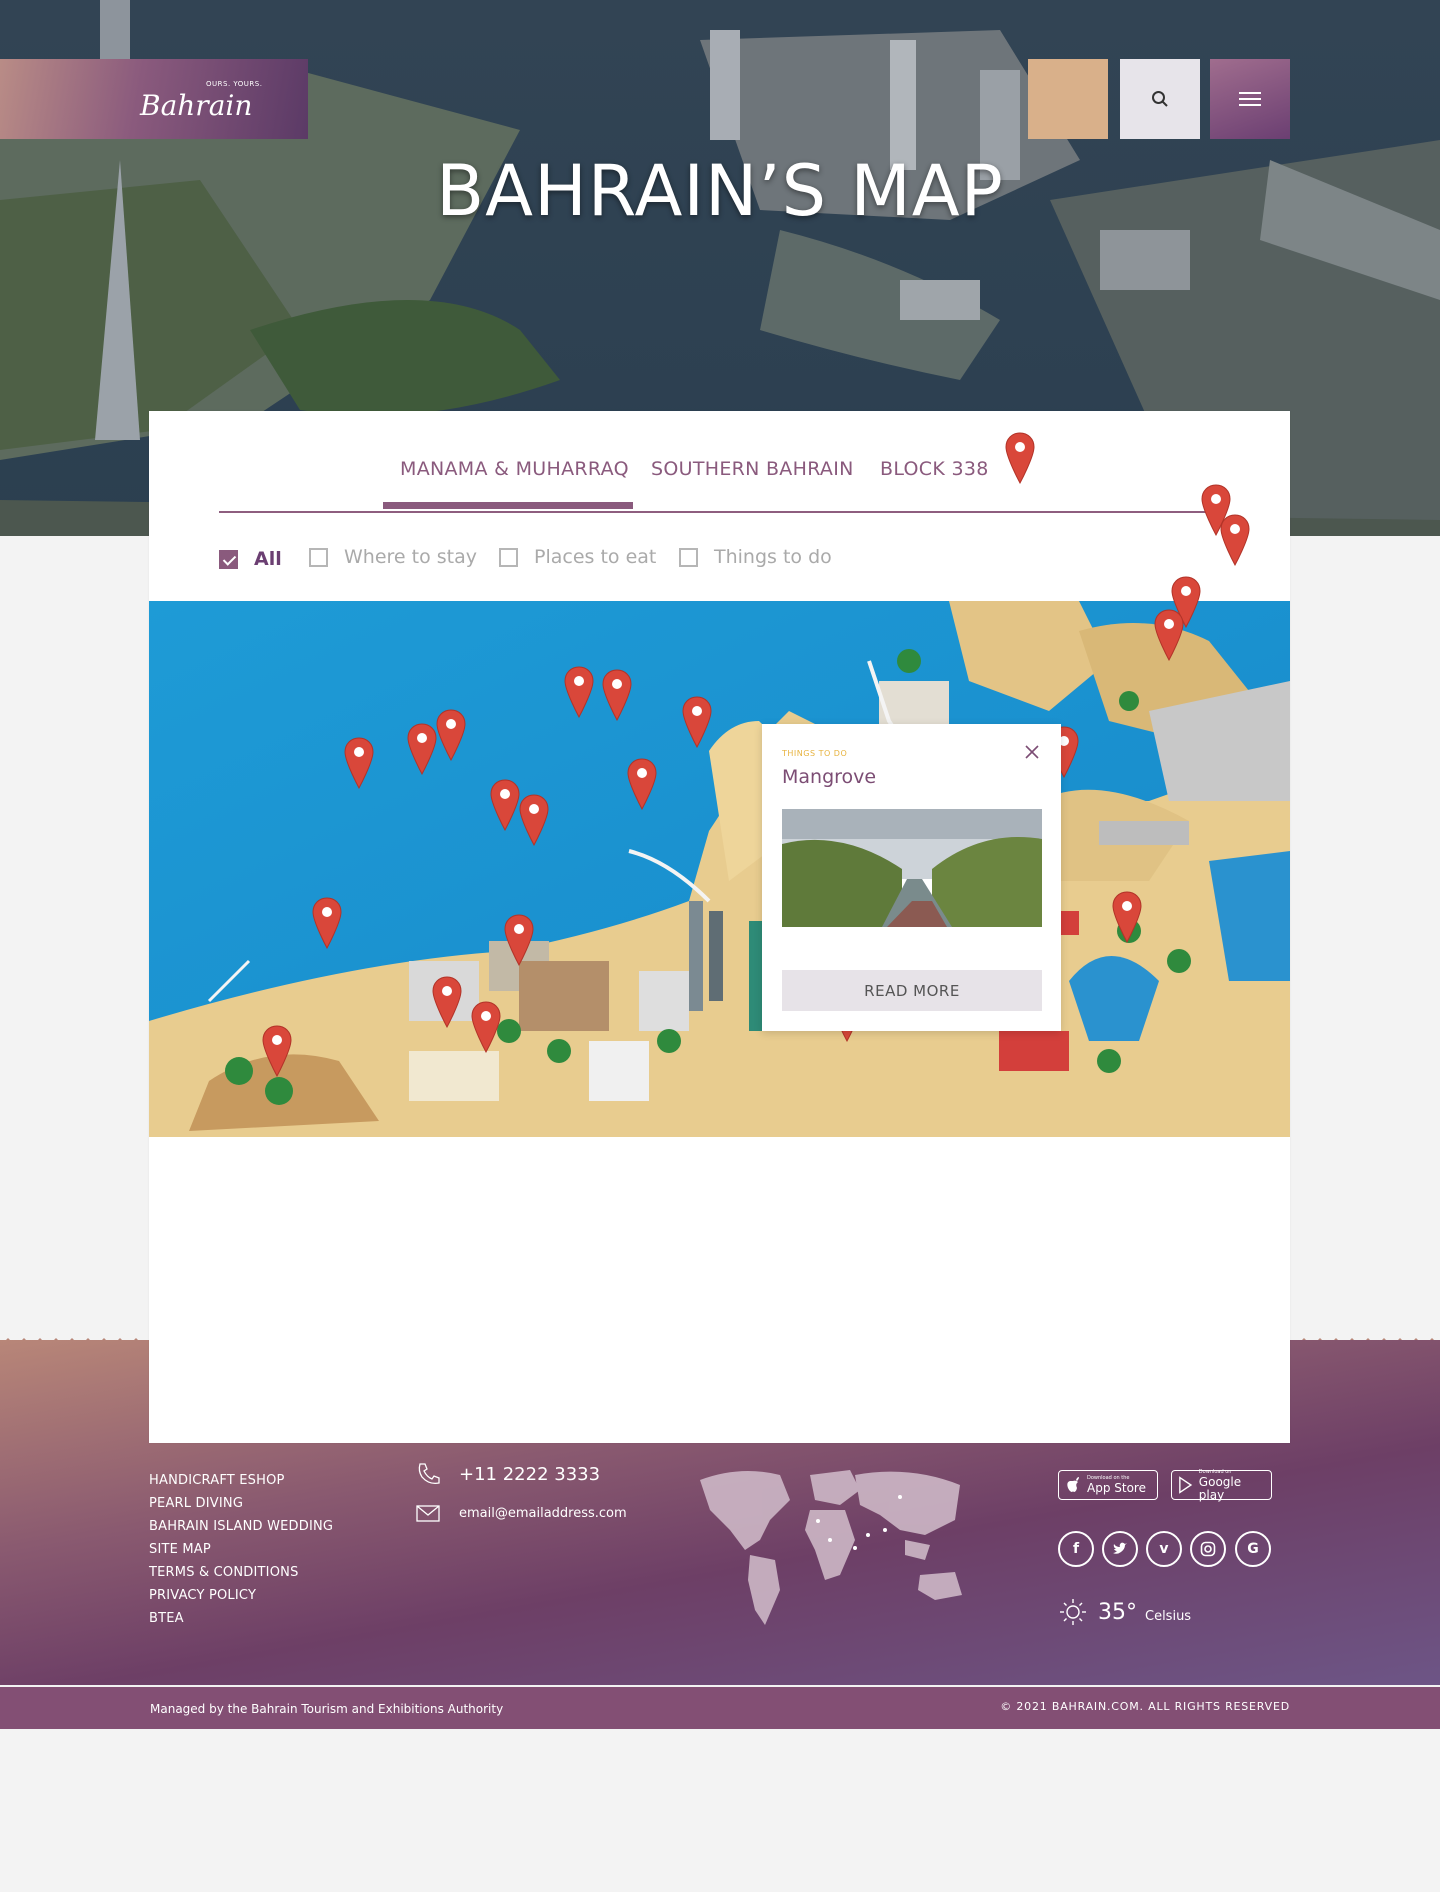 The width and height of the screenshot is (1440, 1892). What do you see at coordinates (318, 557) in the screenshot?
I see `checkbox-where-to-stay` at bounding box center [318, 557].